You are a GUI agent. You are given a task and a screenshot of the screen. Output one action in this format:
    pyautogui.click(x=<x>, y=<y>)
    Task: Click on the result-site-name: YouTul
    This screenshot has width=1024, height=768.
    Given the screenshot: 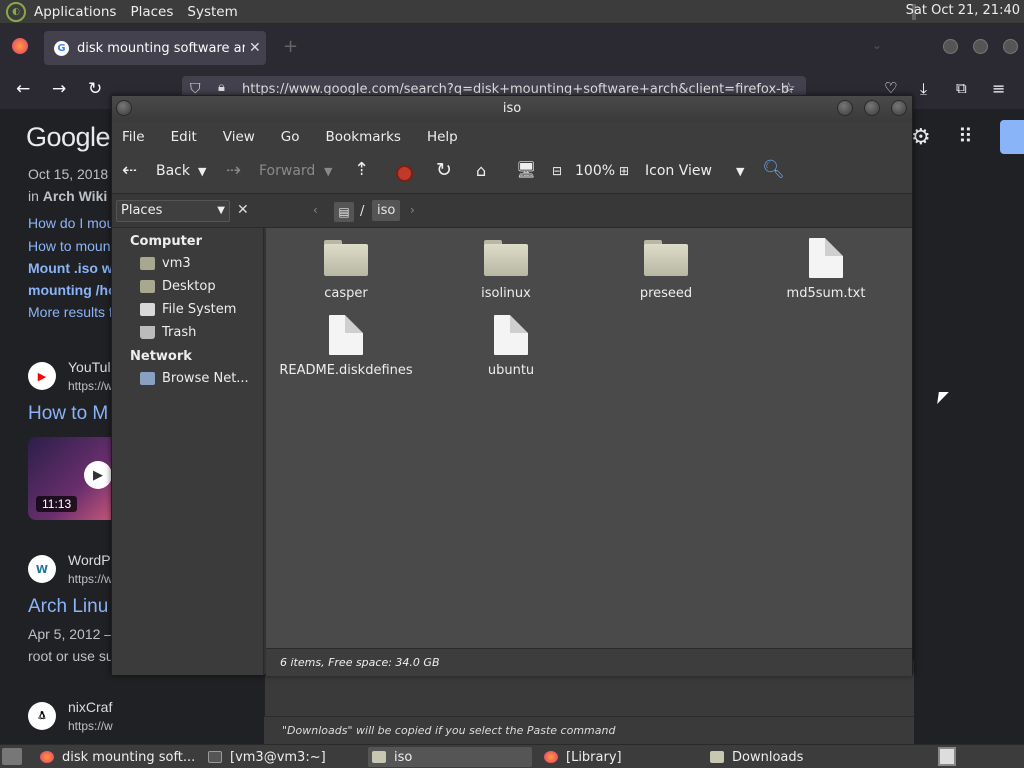 What is the action you would take?
    pyautogui.click(x=89, y=367)
    